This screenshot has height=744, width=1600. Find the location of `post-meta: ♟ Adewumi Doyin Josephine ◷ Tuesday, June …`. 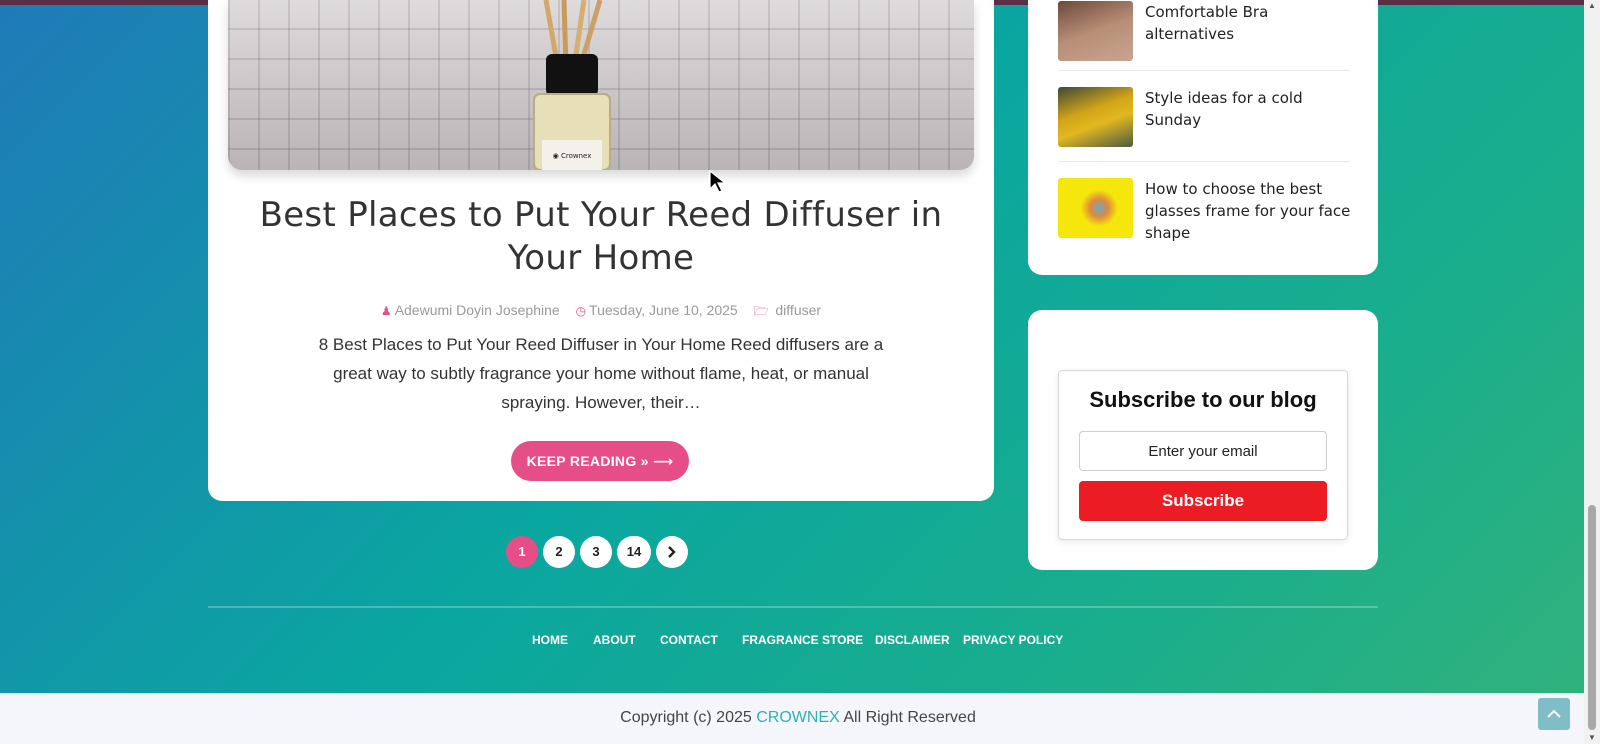

post-meta: ♟ Adewumi Doyin Josephine ◷ Tuesday, June … is located at coordinates (601, 312).